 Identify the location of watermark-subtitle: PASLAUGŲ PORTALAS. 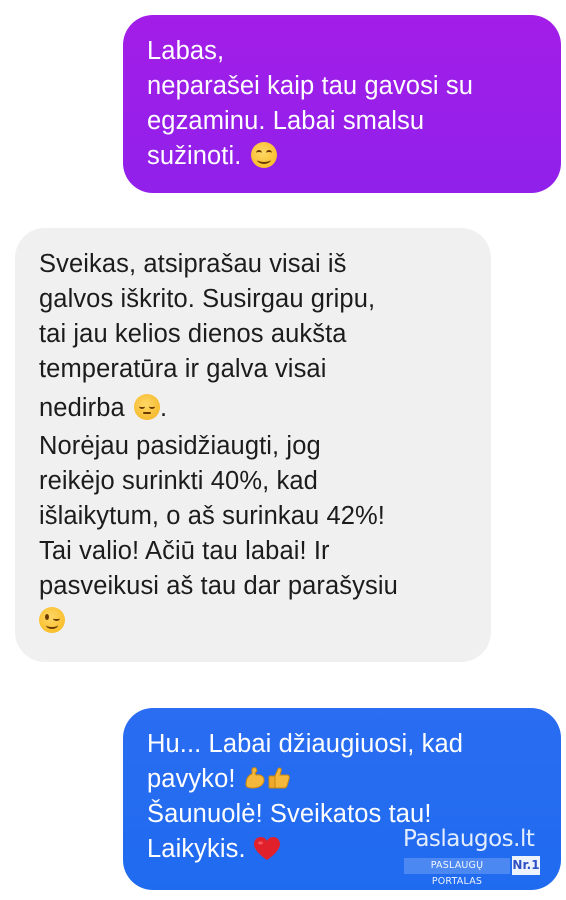
(457, 872).